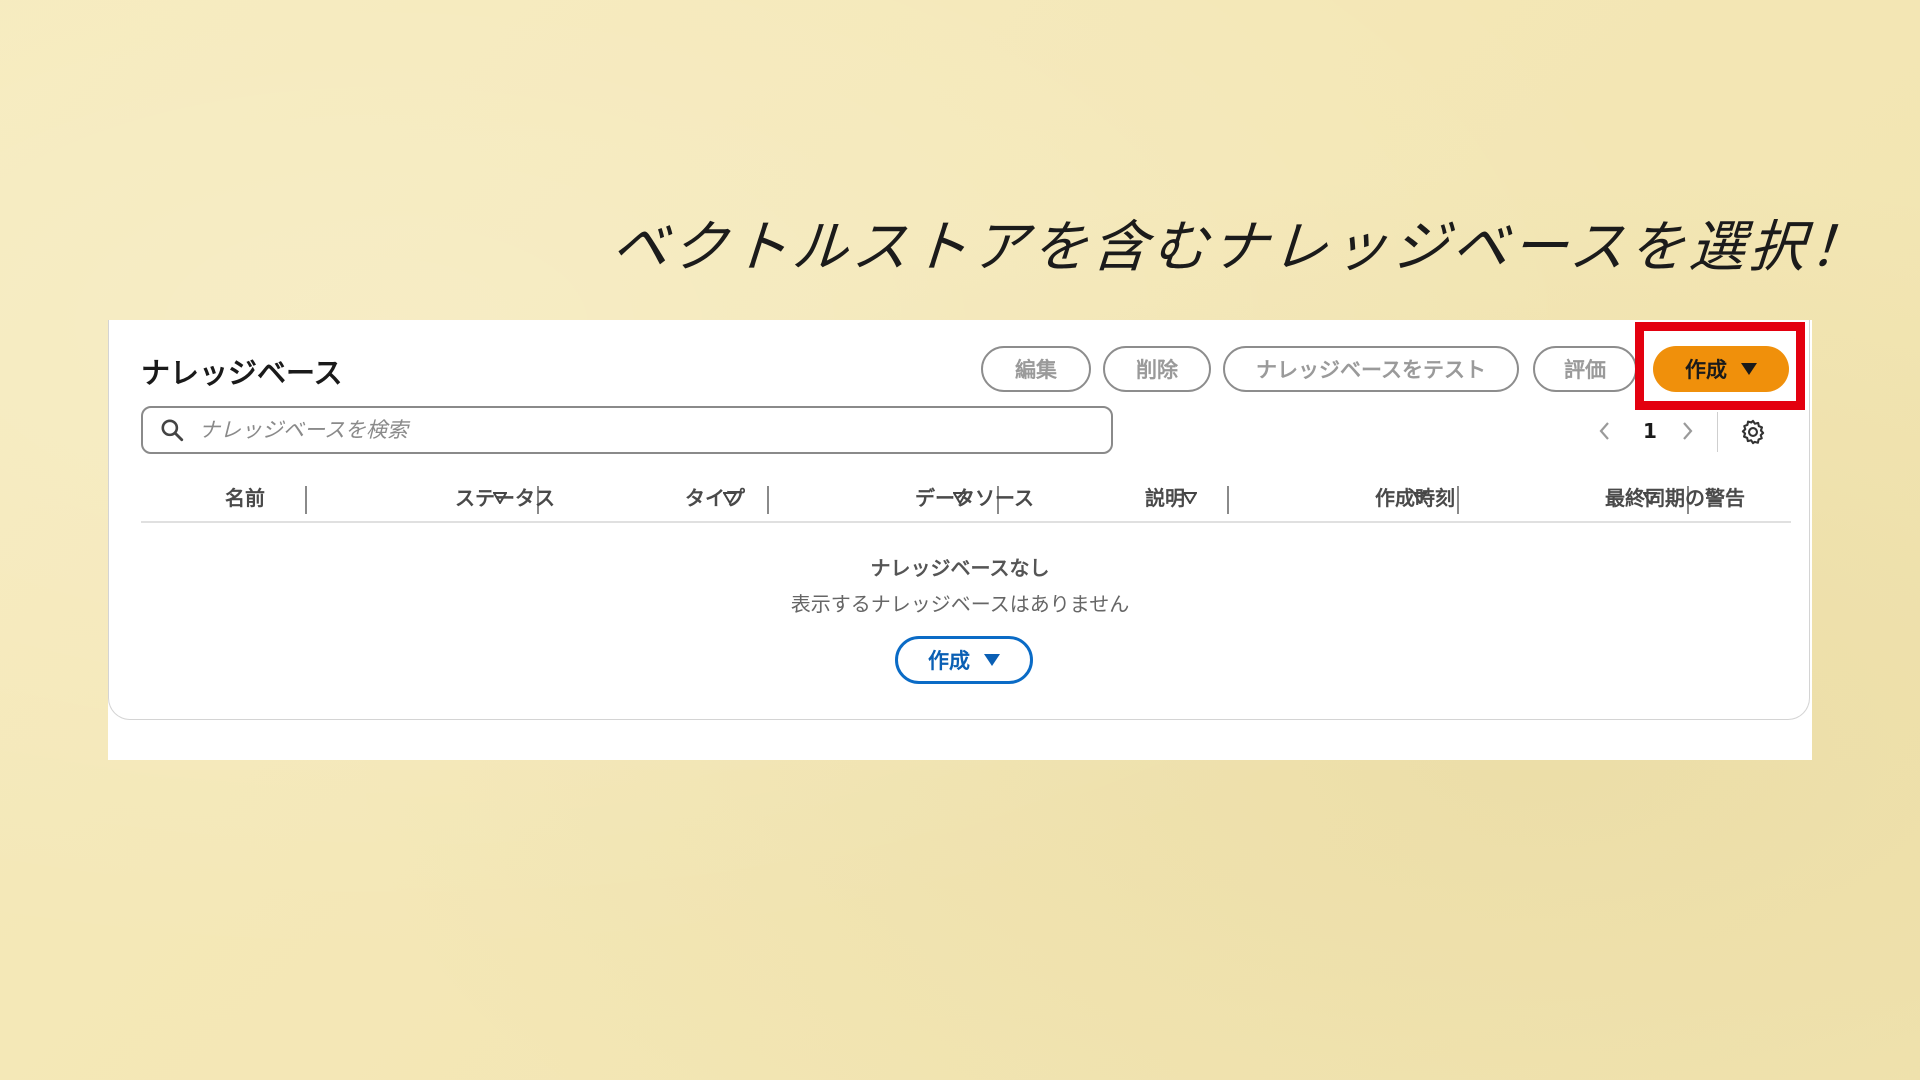  I want to click on column-header-data-source: データソース, so click(974, 496).